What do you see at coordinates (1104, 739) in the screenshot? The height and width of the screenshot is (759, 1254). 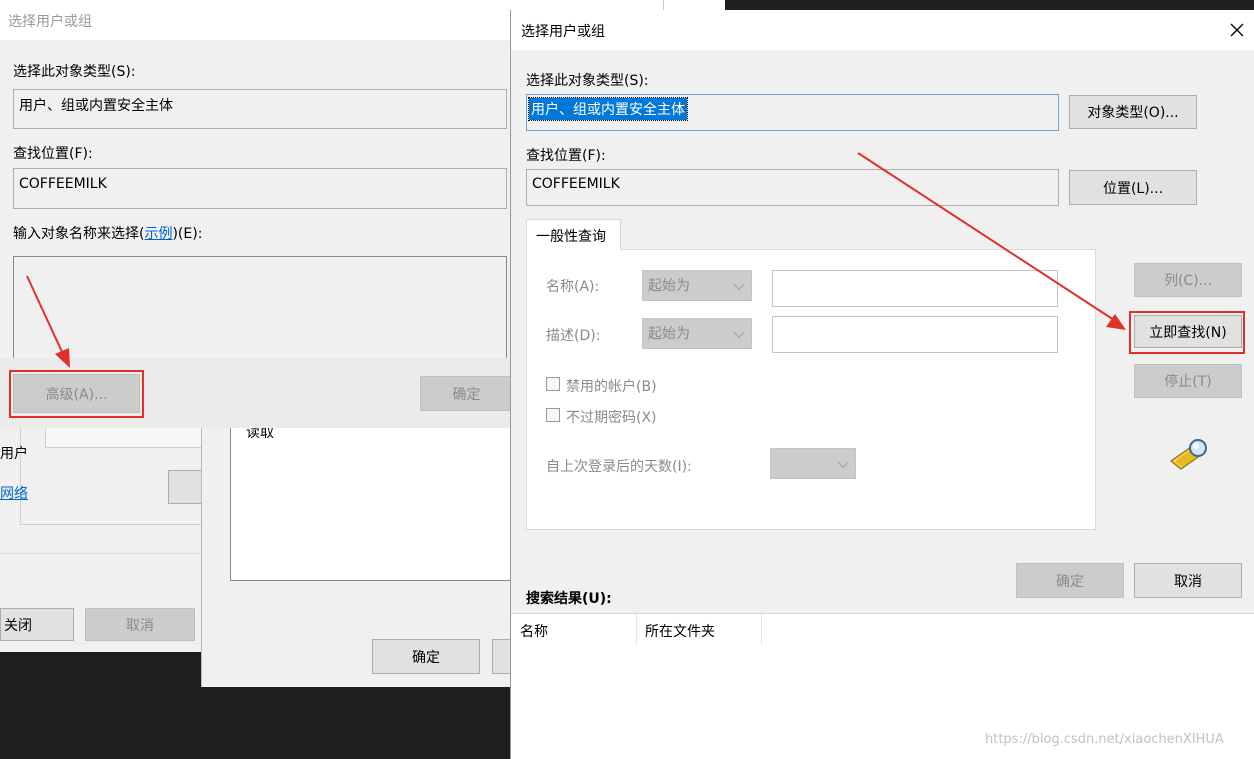 I see `watermark-text: https://blog.csdn.net/xiaochenXIHUA` at bounding box center [1104, 739].